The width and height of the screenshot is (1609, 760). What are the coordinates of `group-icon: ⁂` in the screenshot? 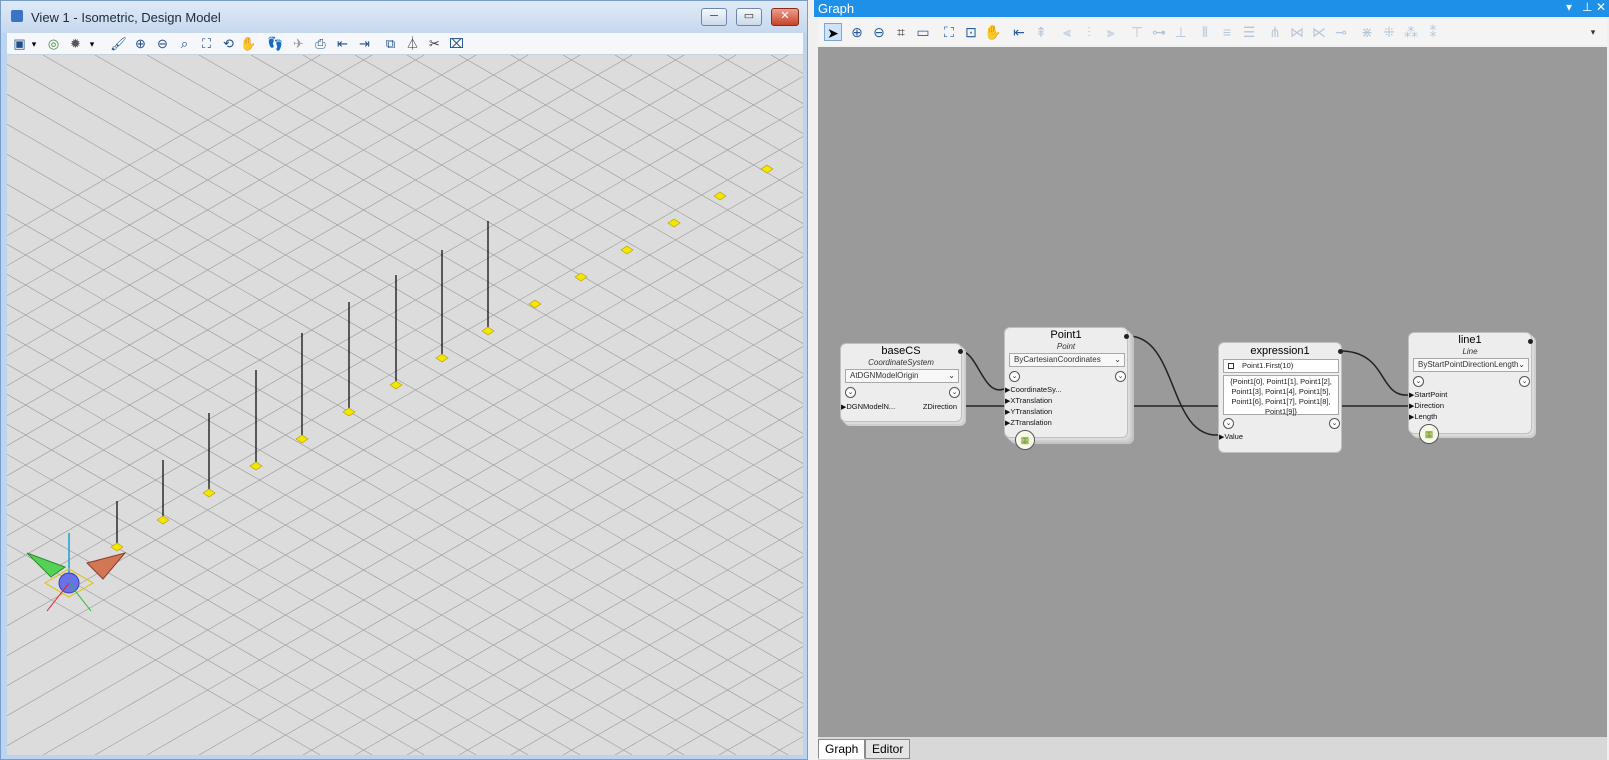 It's located at (1411, 32).